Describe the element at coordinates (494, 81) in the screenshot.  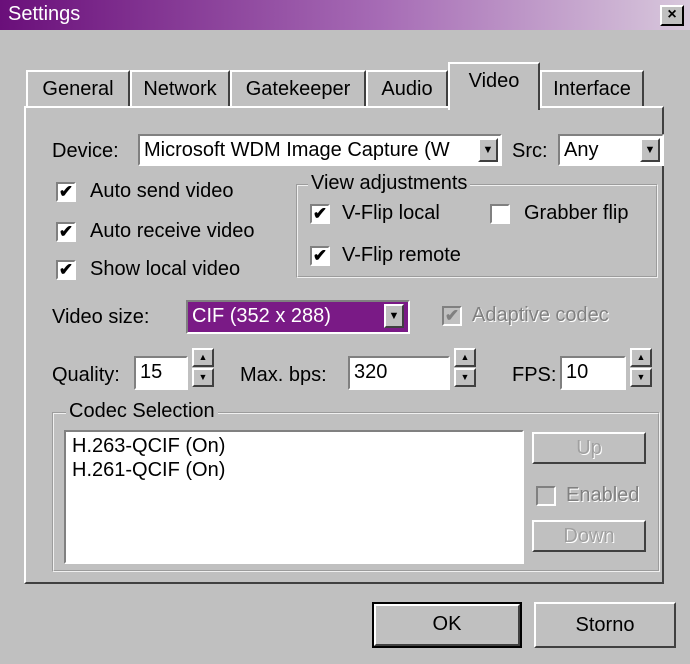
I see `tab-label: Video` at that location.